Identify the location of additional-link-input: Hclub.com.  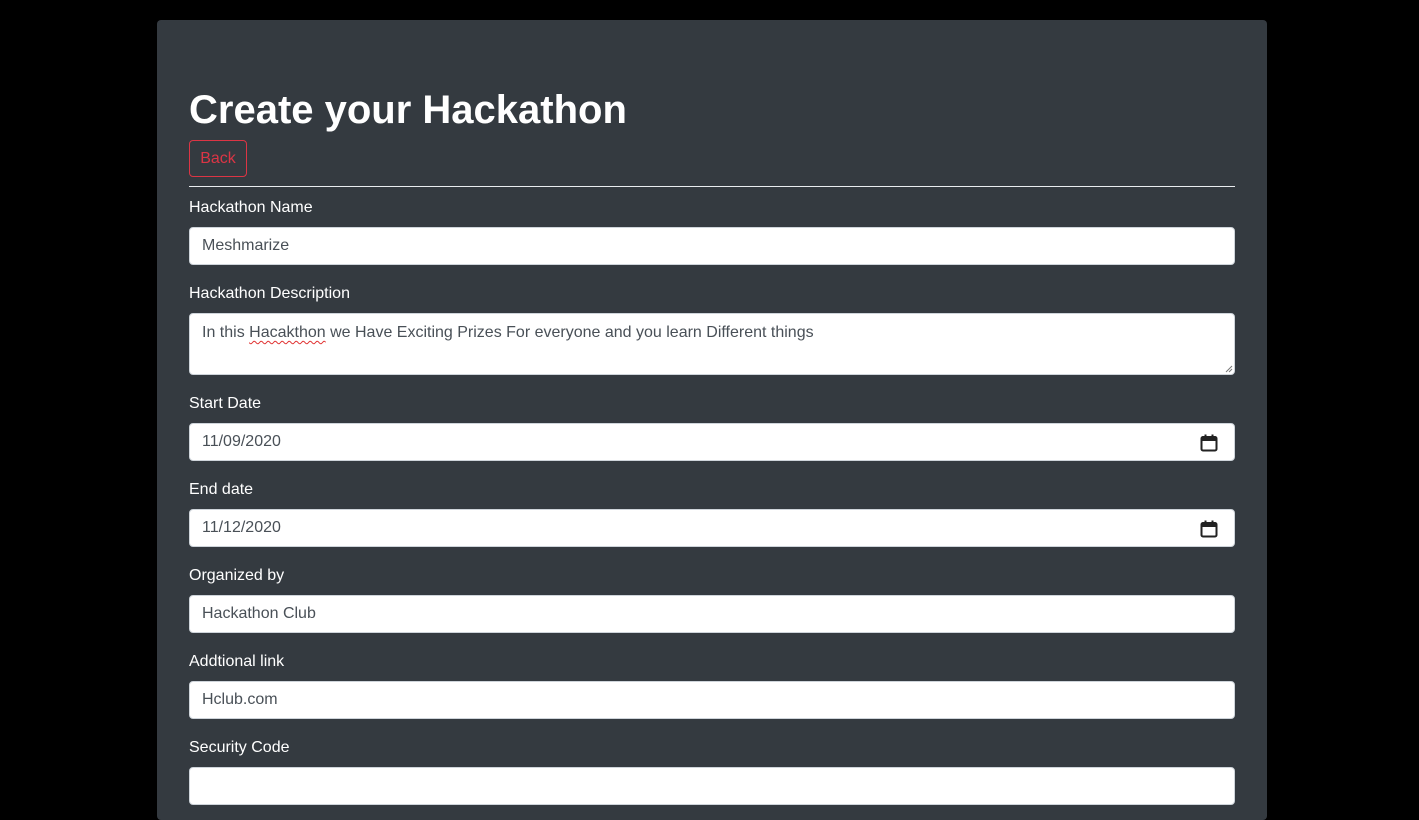
(712, 700).